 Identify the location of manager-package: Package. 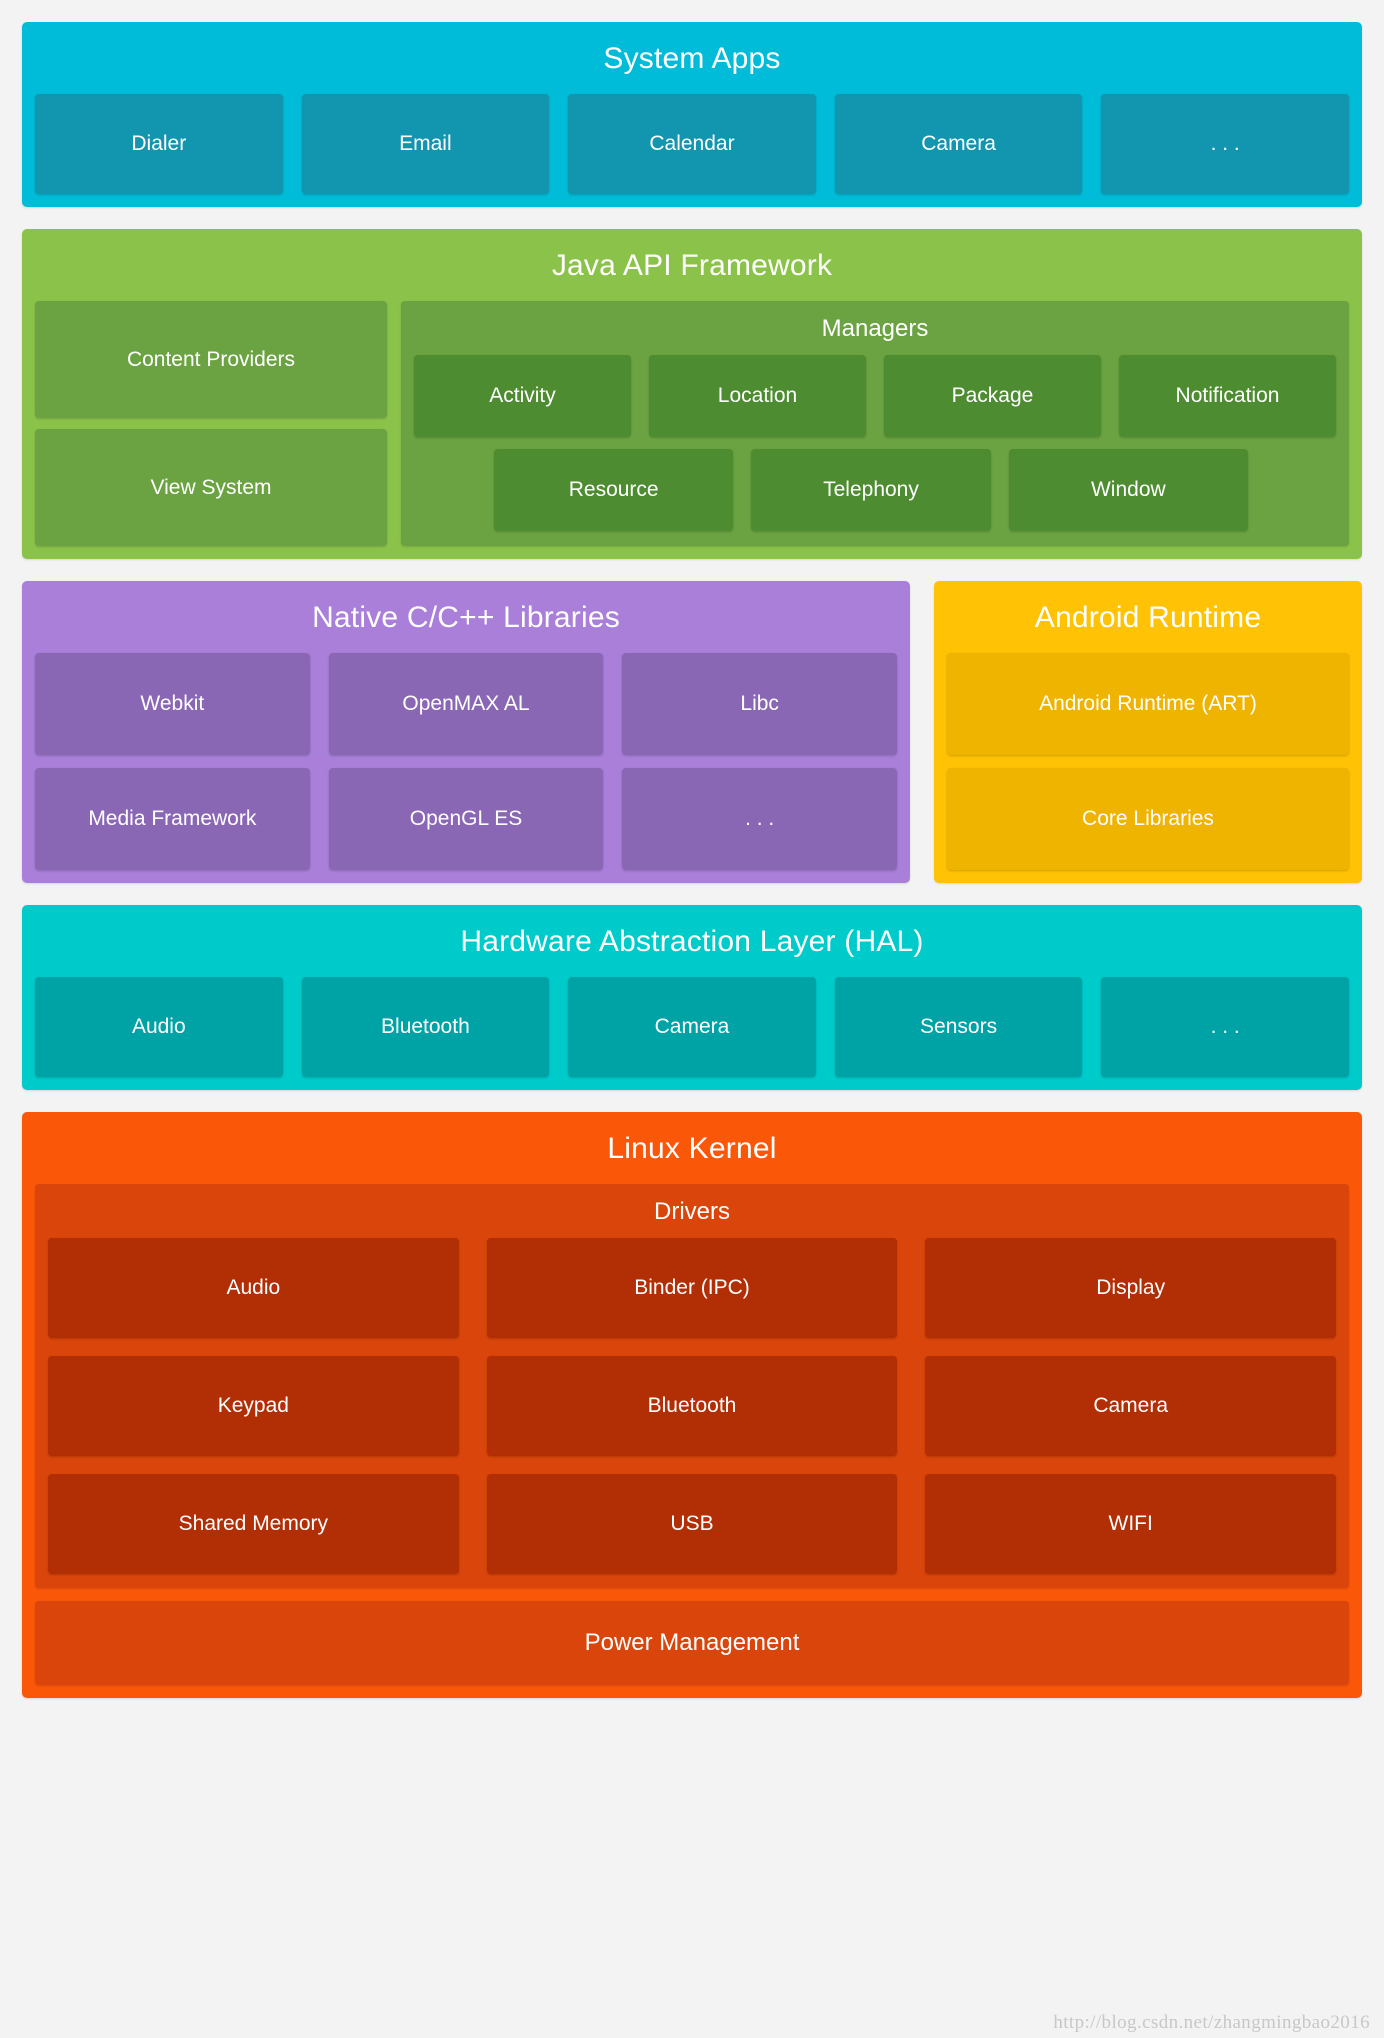
(992, 396).